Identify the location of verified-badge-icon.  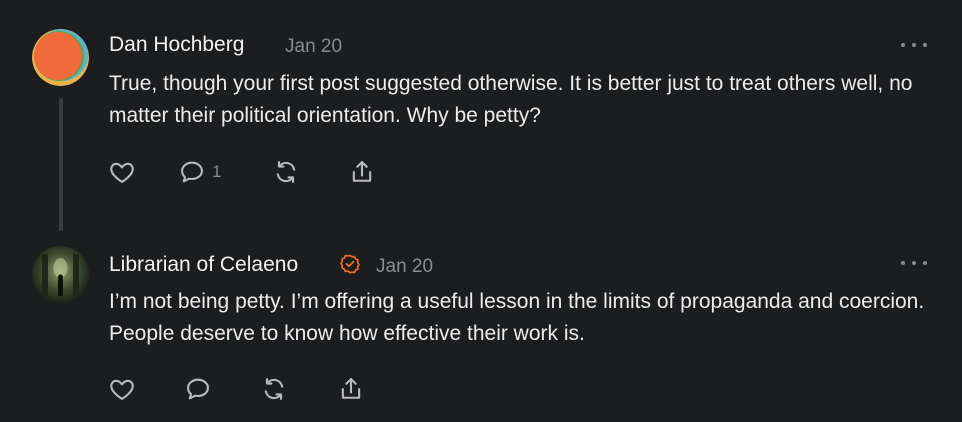
(350, 264).